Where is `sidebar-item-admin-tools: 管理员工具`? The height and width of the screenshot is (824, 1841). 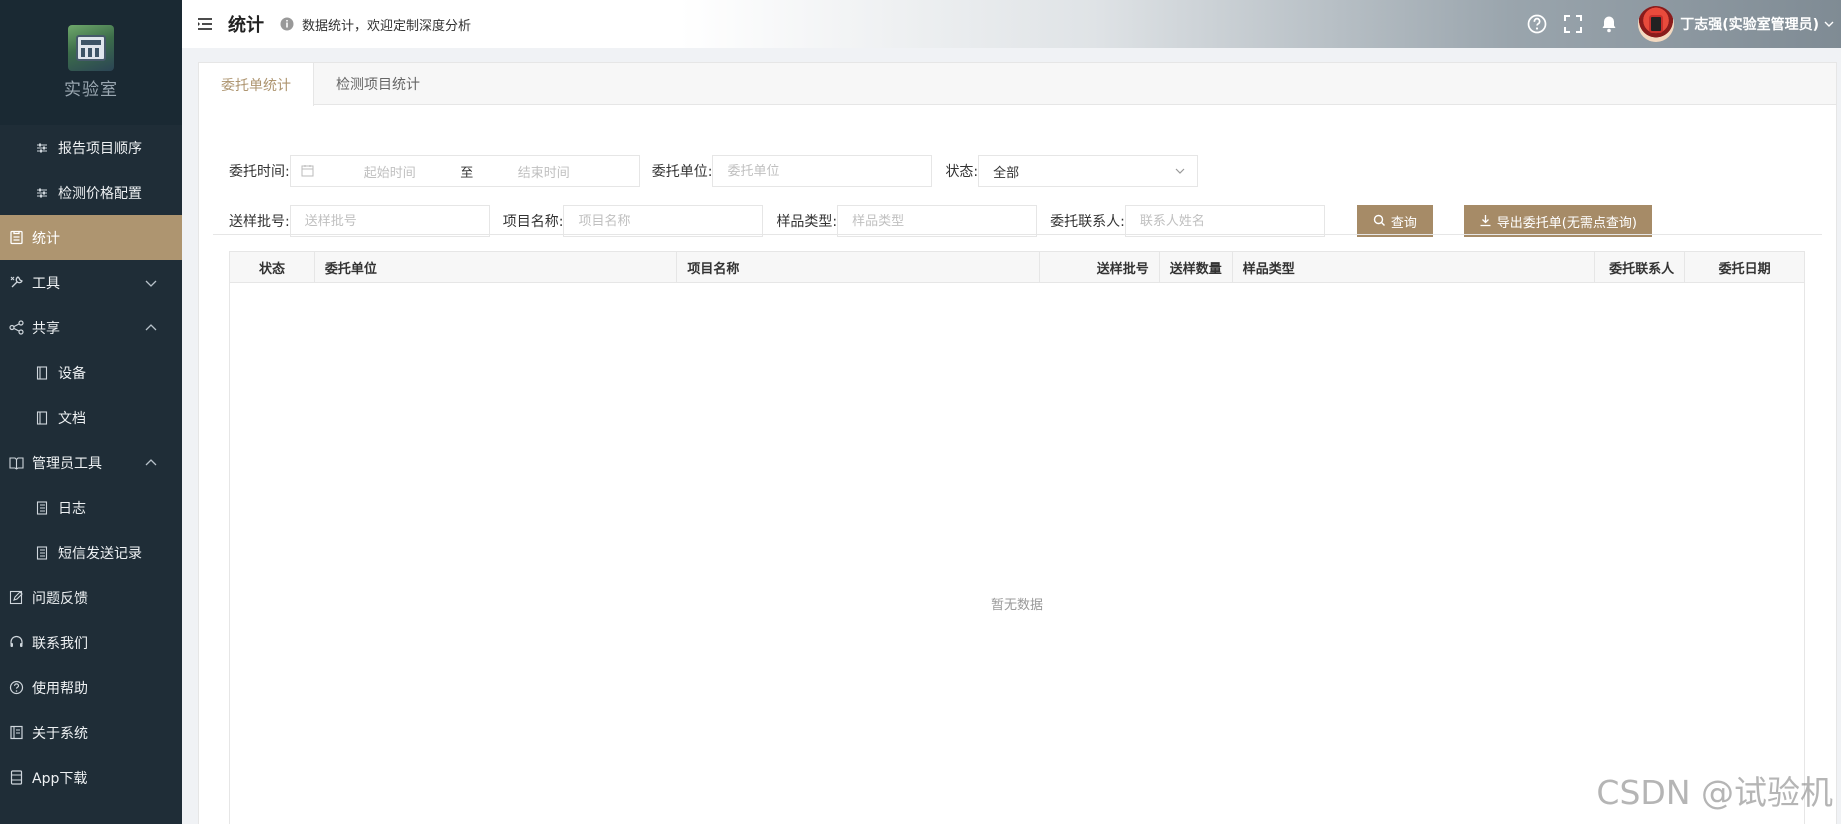
sidebar-item-admin-tools: 管理员工具 is located at coordinates (91, 462).